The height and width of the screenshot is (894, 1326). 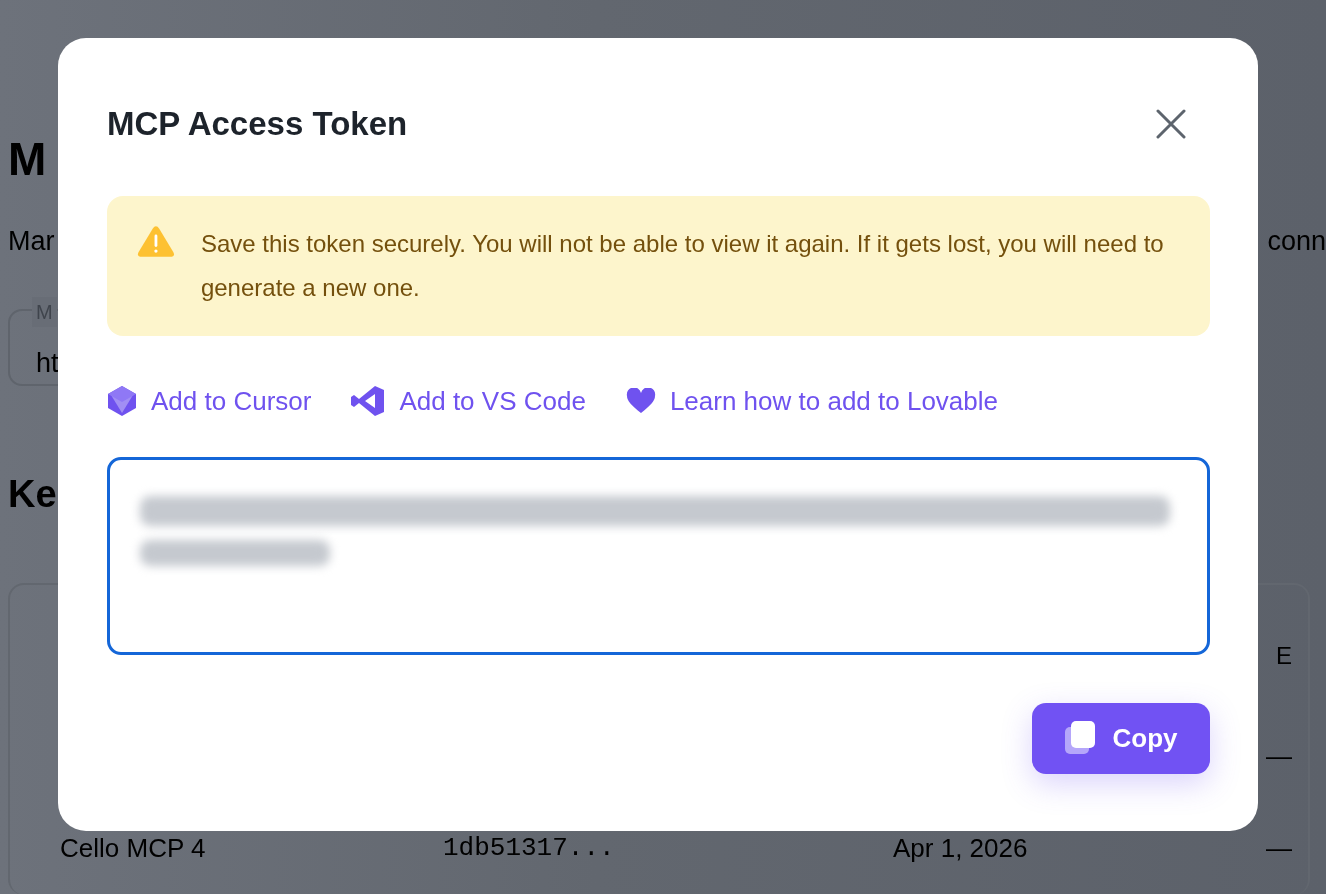 I want to click on copy-icon, so click(x=1079, y=738).